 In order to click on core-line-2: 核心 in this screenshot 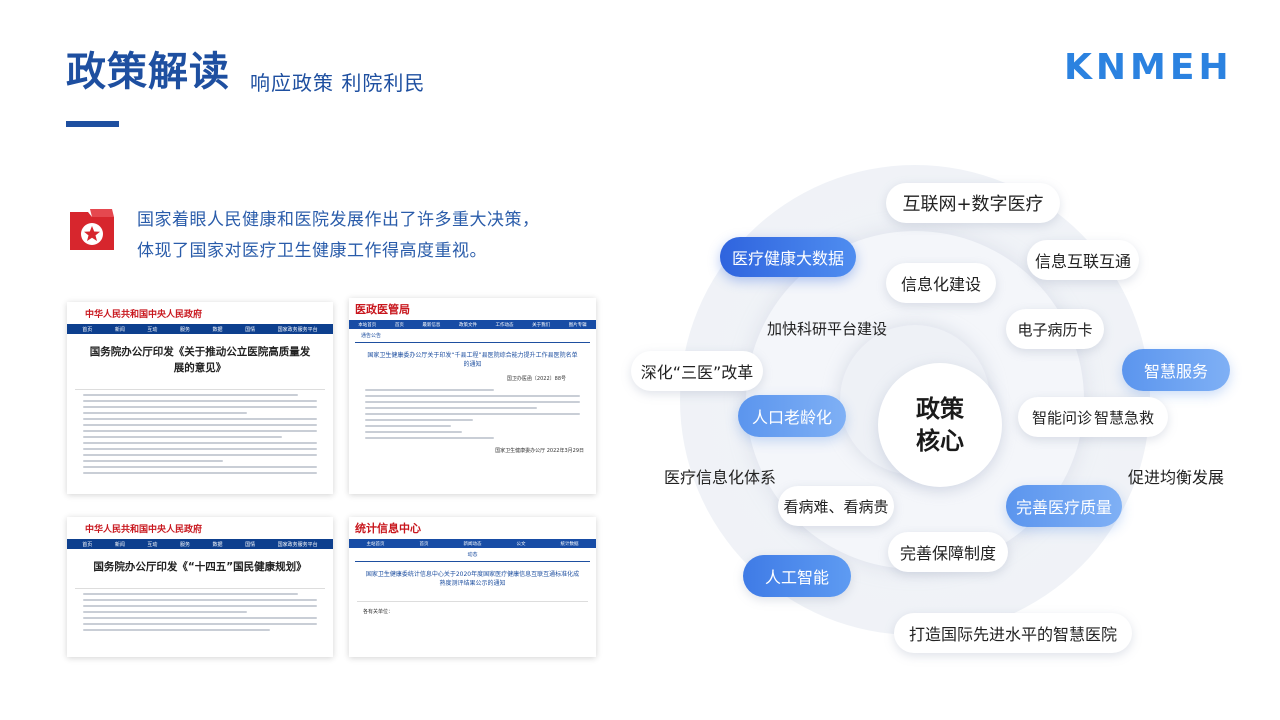, I will do `click(940, 441)`.